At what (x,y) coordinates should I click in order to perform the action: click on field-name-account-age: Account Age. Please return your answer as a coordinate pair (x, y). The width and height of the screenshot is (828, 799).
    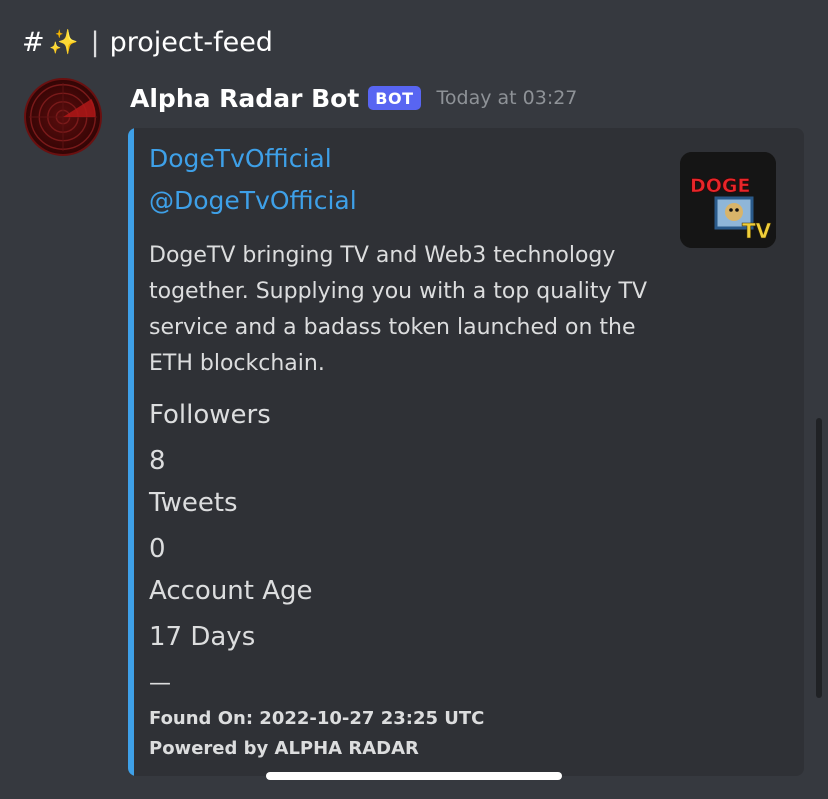
    Looking at the image, I should click on (231, 591).